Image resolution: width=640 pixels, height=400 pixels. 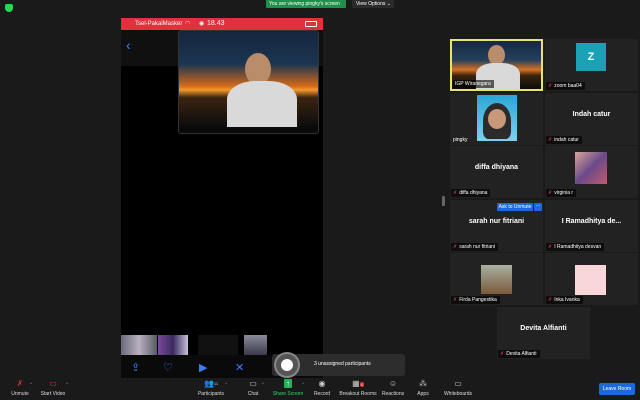 What do you see at coordinates (543, 333) in the screenshot?
I see `tile-devita-alfianti: Devita Alfianti ✗ Devita Alfianti` at bounding box center [543, 333].